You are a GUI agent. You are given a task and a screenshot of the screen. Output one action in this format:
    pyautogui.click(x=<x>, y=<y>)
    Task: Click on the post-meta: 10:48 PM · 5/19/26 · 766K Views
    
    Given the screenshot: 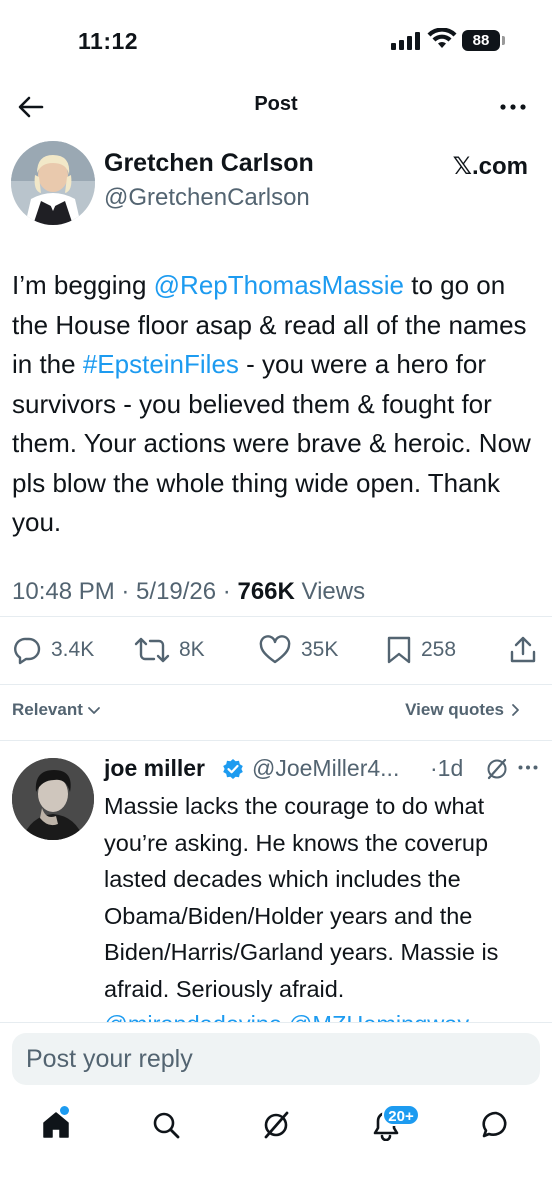 What is the action you would take?
    pyautogui.click(x=188, y=592)
    